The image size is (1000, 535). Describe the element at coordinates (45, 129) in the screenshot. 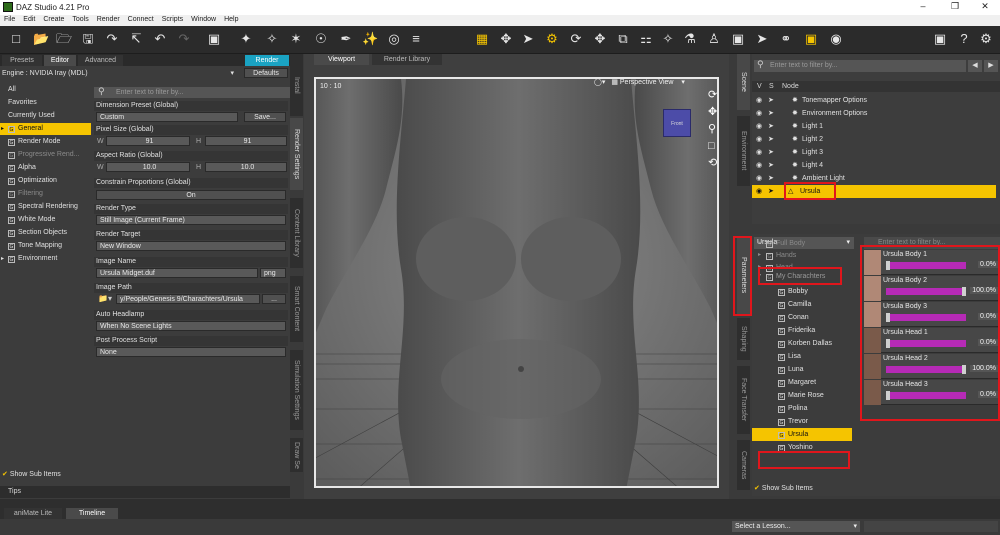

I see `category-item: ▸ G General` at that location.